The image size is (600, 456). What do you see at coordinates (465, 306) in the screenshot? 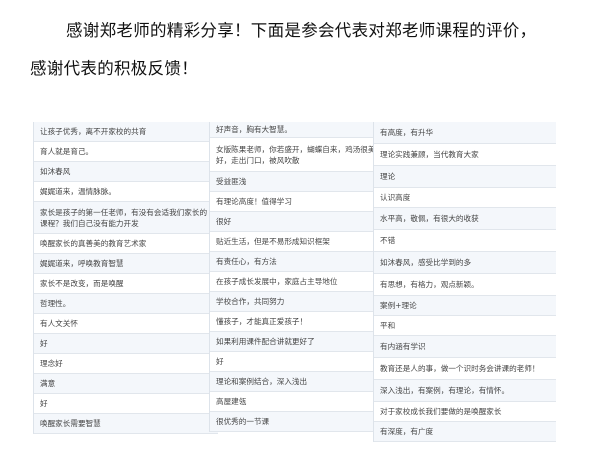
I see `feedback-row: 案例+理论` at bounding box center [465, 306].